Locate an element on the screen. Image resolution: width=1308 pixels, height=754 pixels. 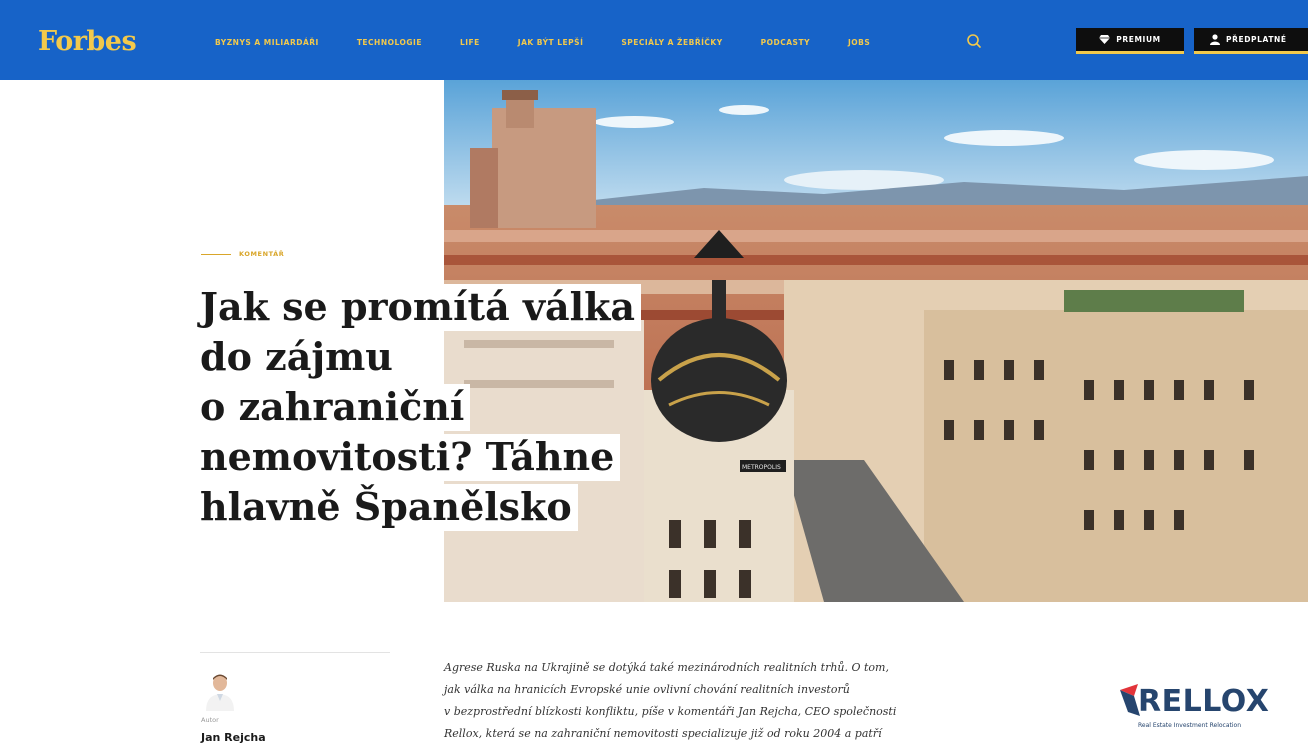
category-label: KOMENTÁŘ is located at coordinates (262, 254).